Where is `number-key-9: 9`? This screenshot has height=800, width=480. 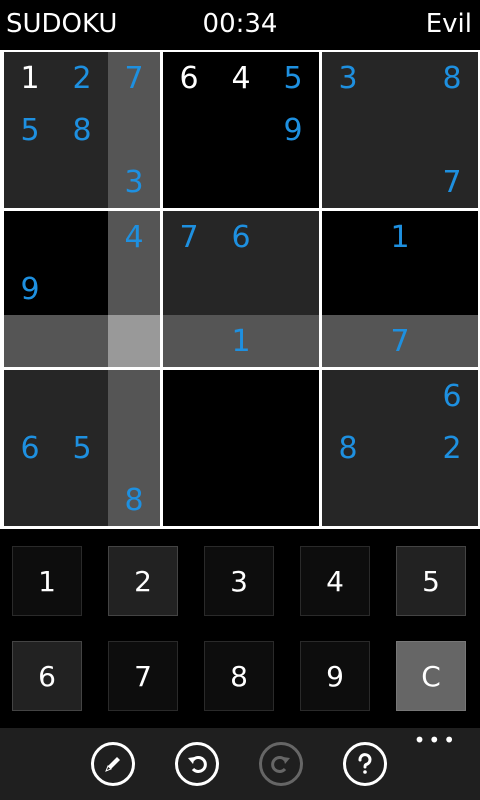
number-key-9: 9 is located at coordinates (335, 676).